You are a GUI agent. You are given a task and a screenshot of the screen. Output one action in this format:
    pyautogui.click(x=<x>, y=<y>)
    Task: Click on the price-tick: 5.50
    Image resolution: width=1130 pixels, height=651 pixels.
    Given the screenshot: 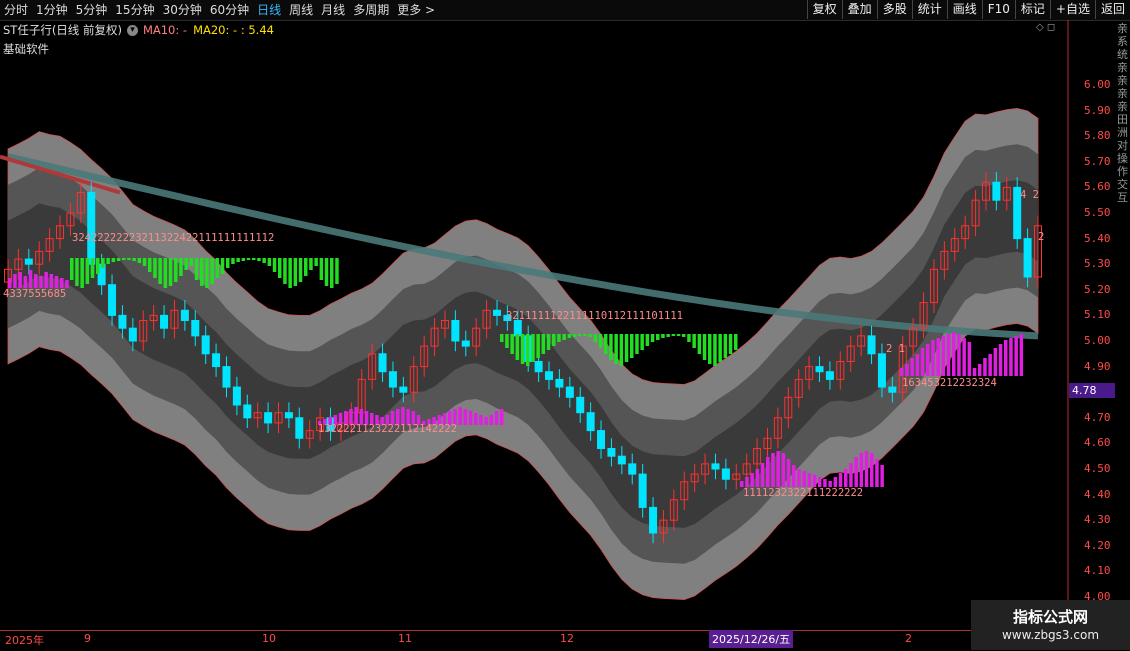 What is the action you would take?
    pyautogui.click(x=1097, y=212)
    